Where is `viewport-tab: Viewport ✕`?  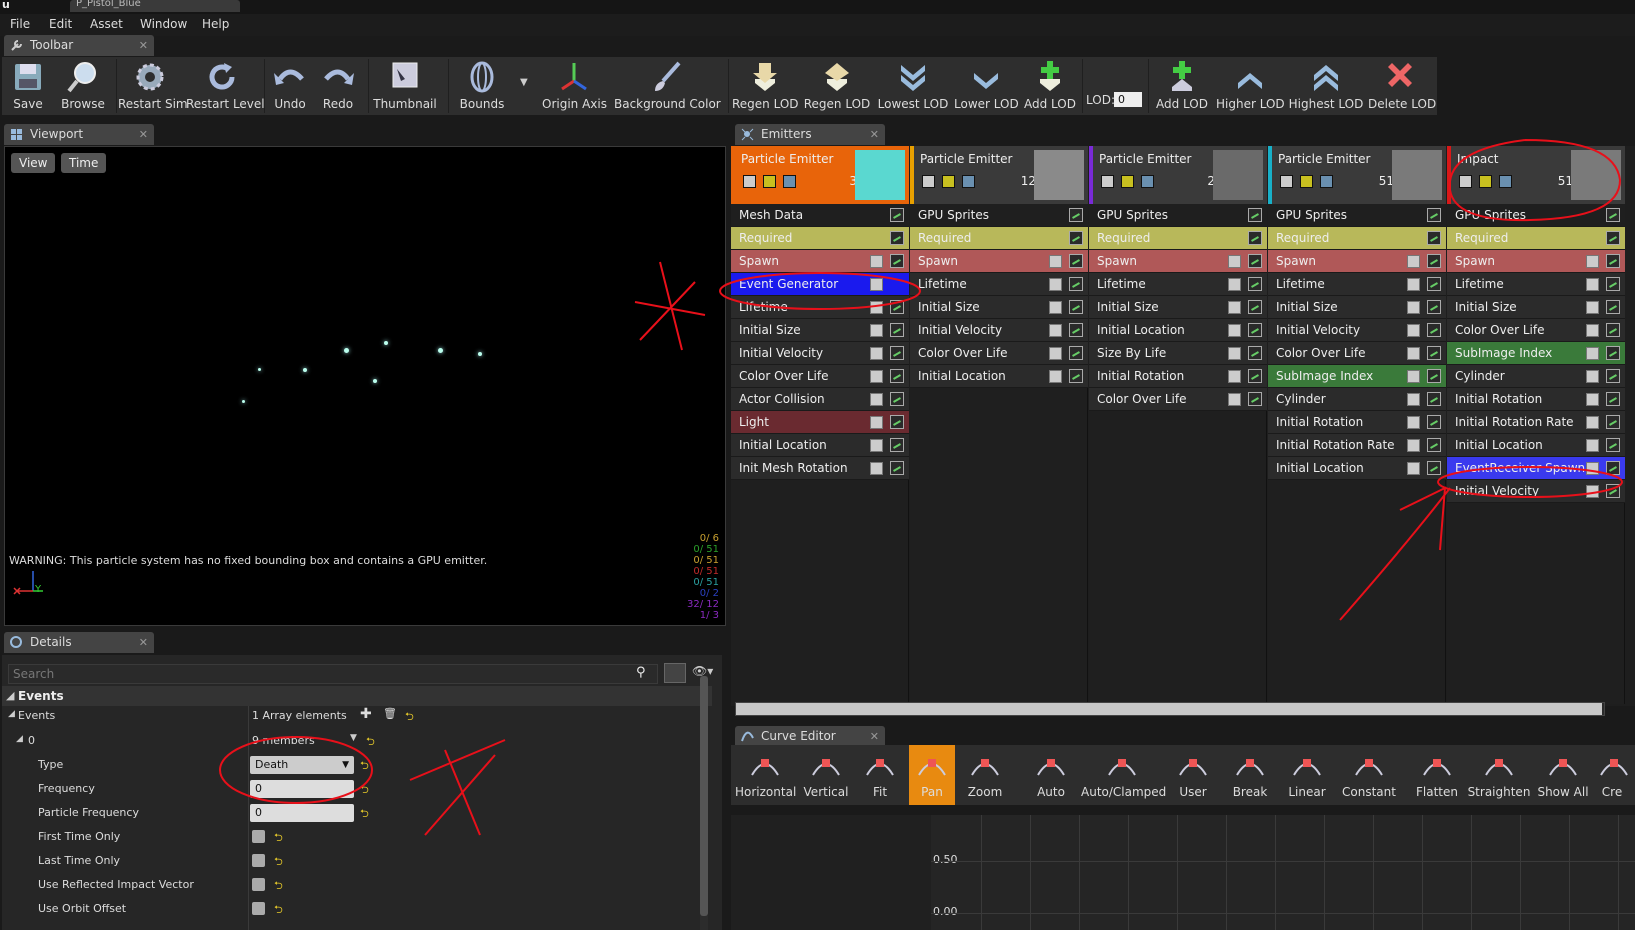 viewport-tab: Viewport ✕ is located at coordinates (79, 134).